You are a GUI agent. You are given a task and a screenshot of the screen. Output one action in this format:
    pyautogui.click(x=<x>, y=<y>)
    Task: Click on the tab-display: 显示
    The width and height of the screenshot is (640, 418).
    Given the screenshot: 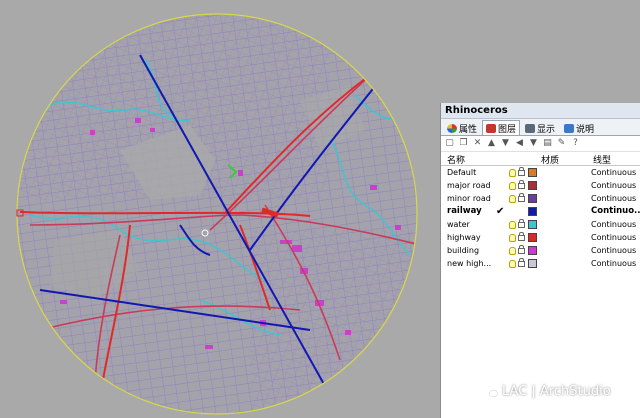 What is the action you would take?
    pyautogui.click(x=540, y=127)
    